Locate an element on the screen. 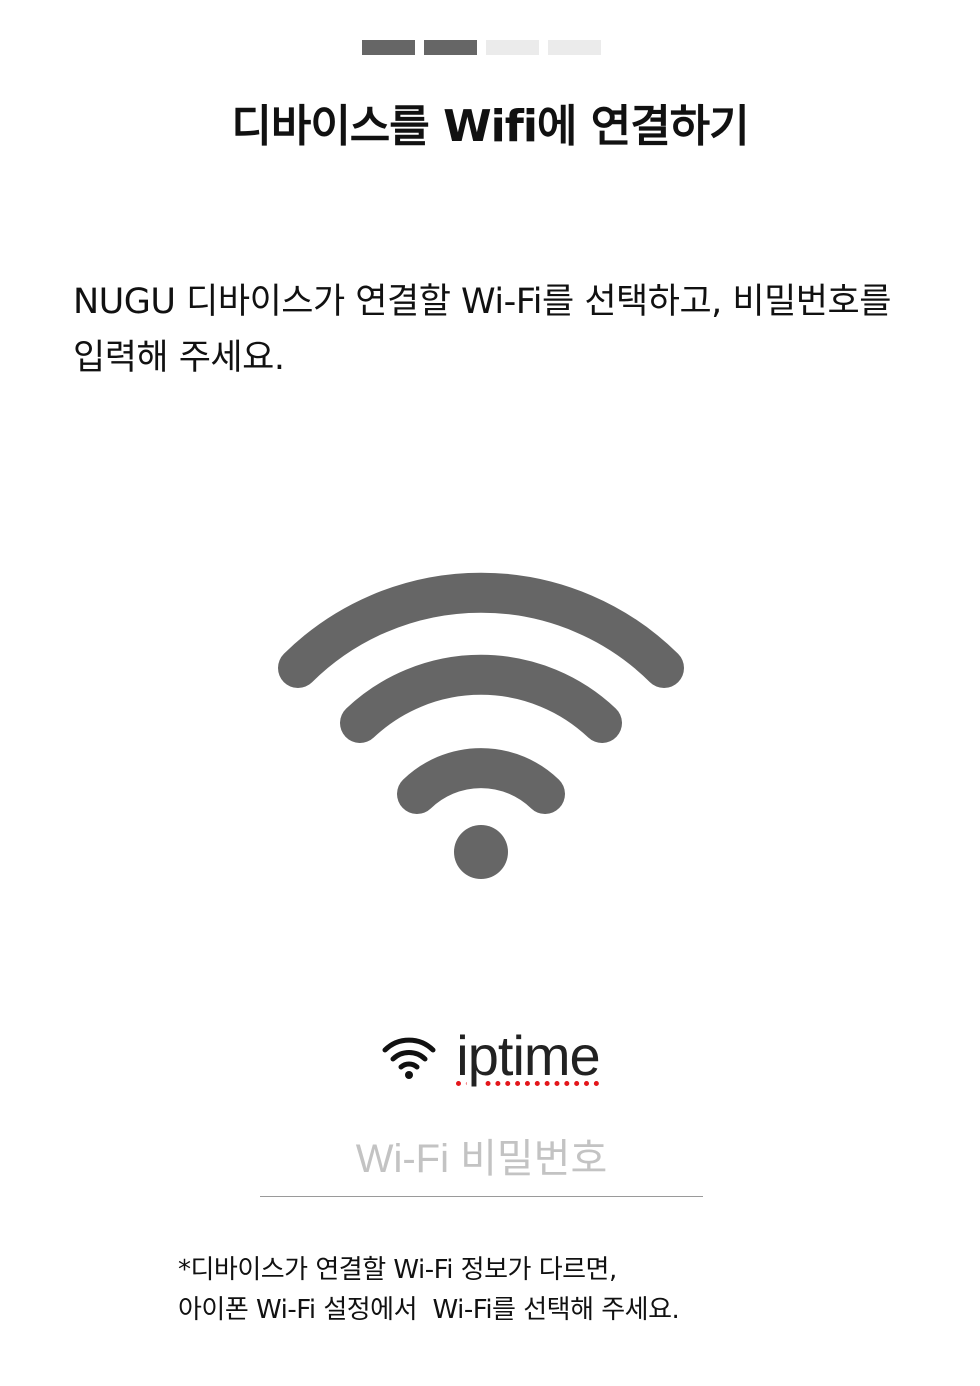  page-title: 디바이스를 Wifi에 연결하기 is located at coordinates (490, 126).